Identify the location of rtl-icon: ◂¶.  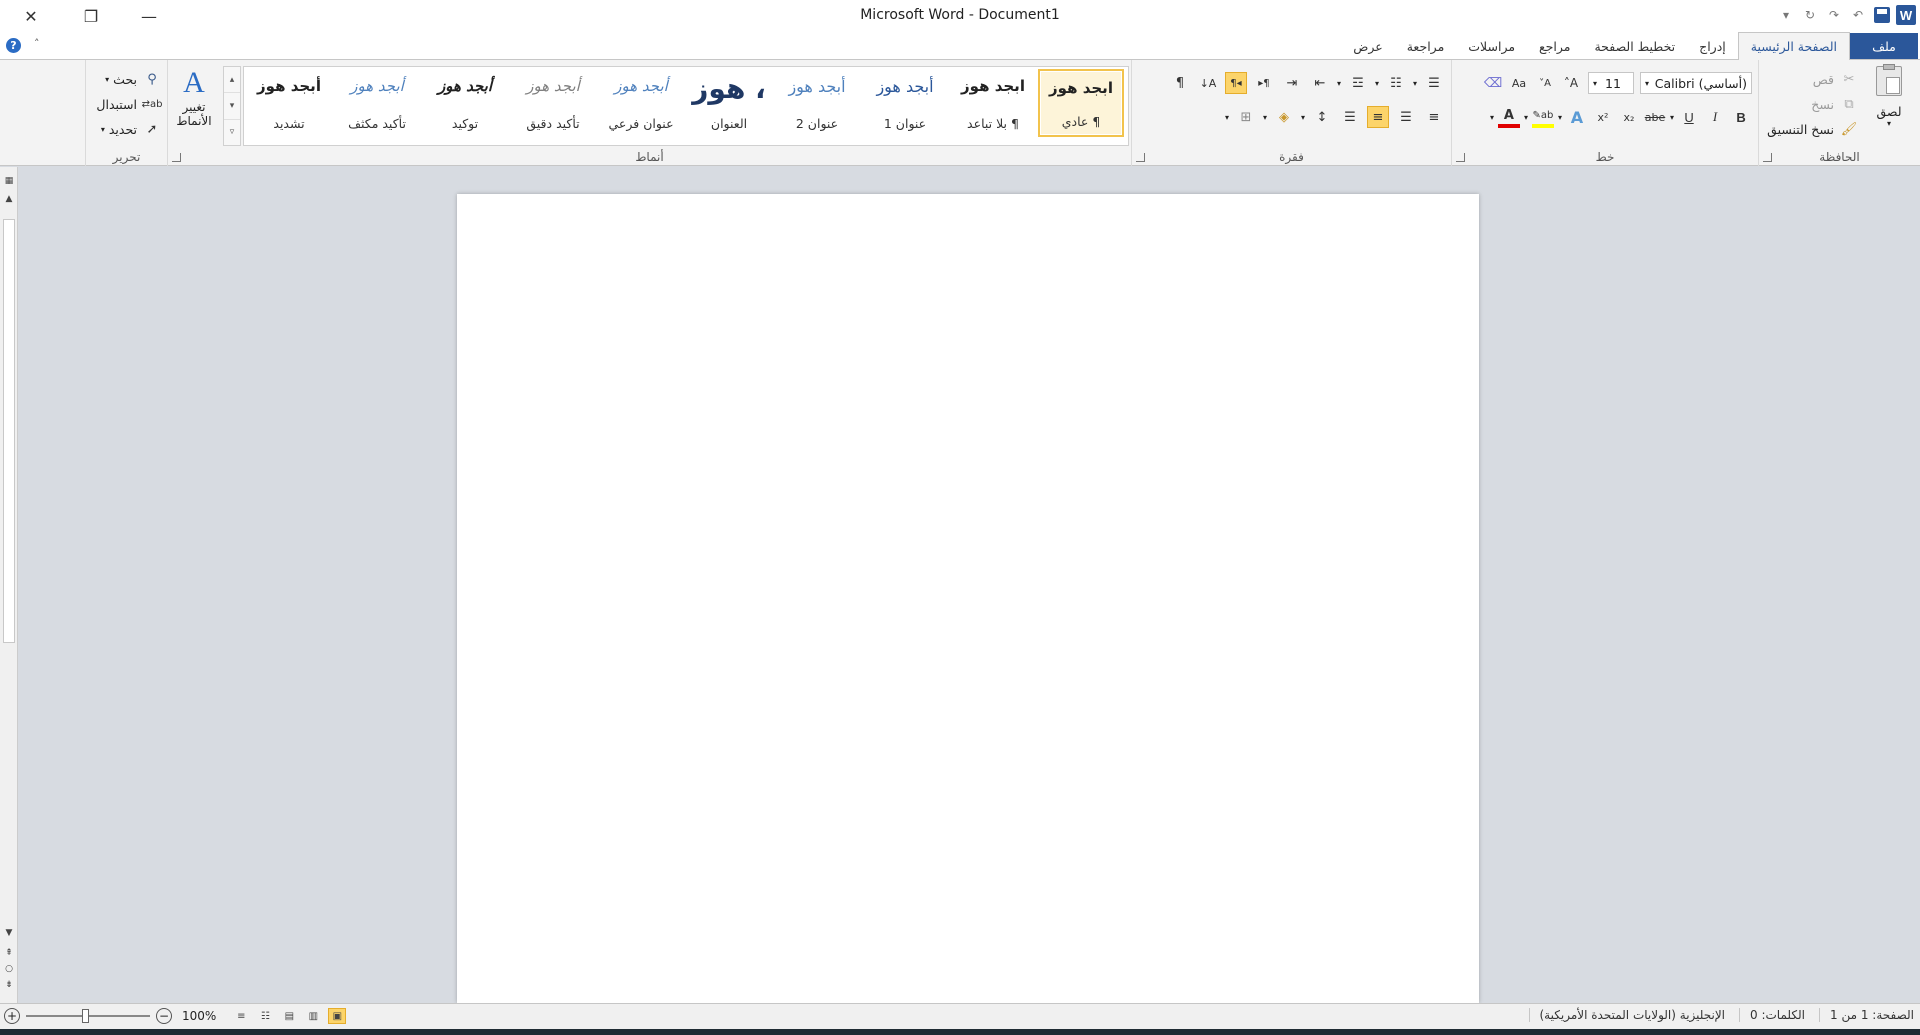
(1235, 83).